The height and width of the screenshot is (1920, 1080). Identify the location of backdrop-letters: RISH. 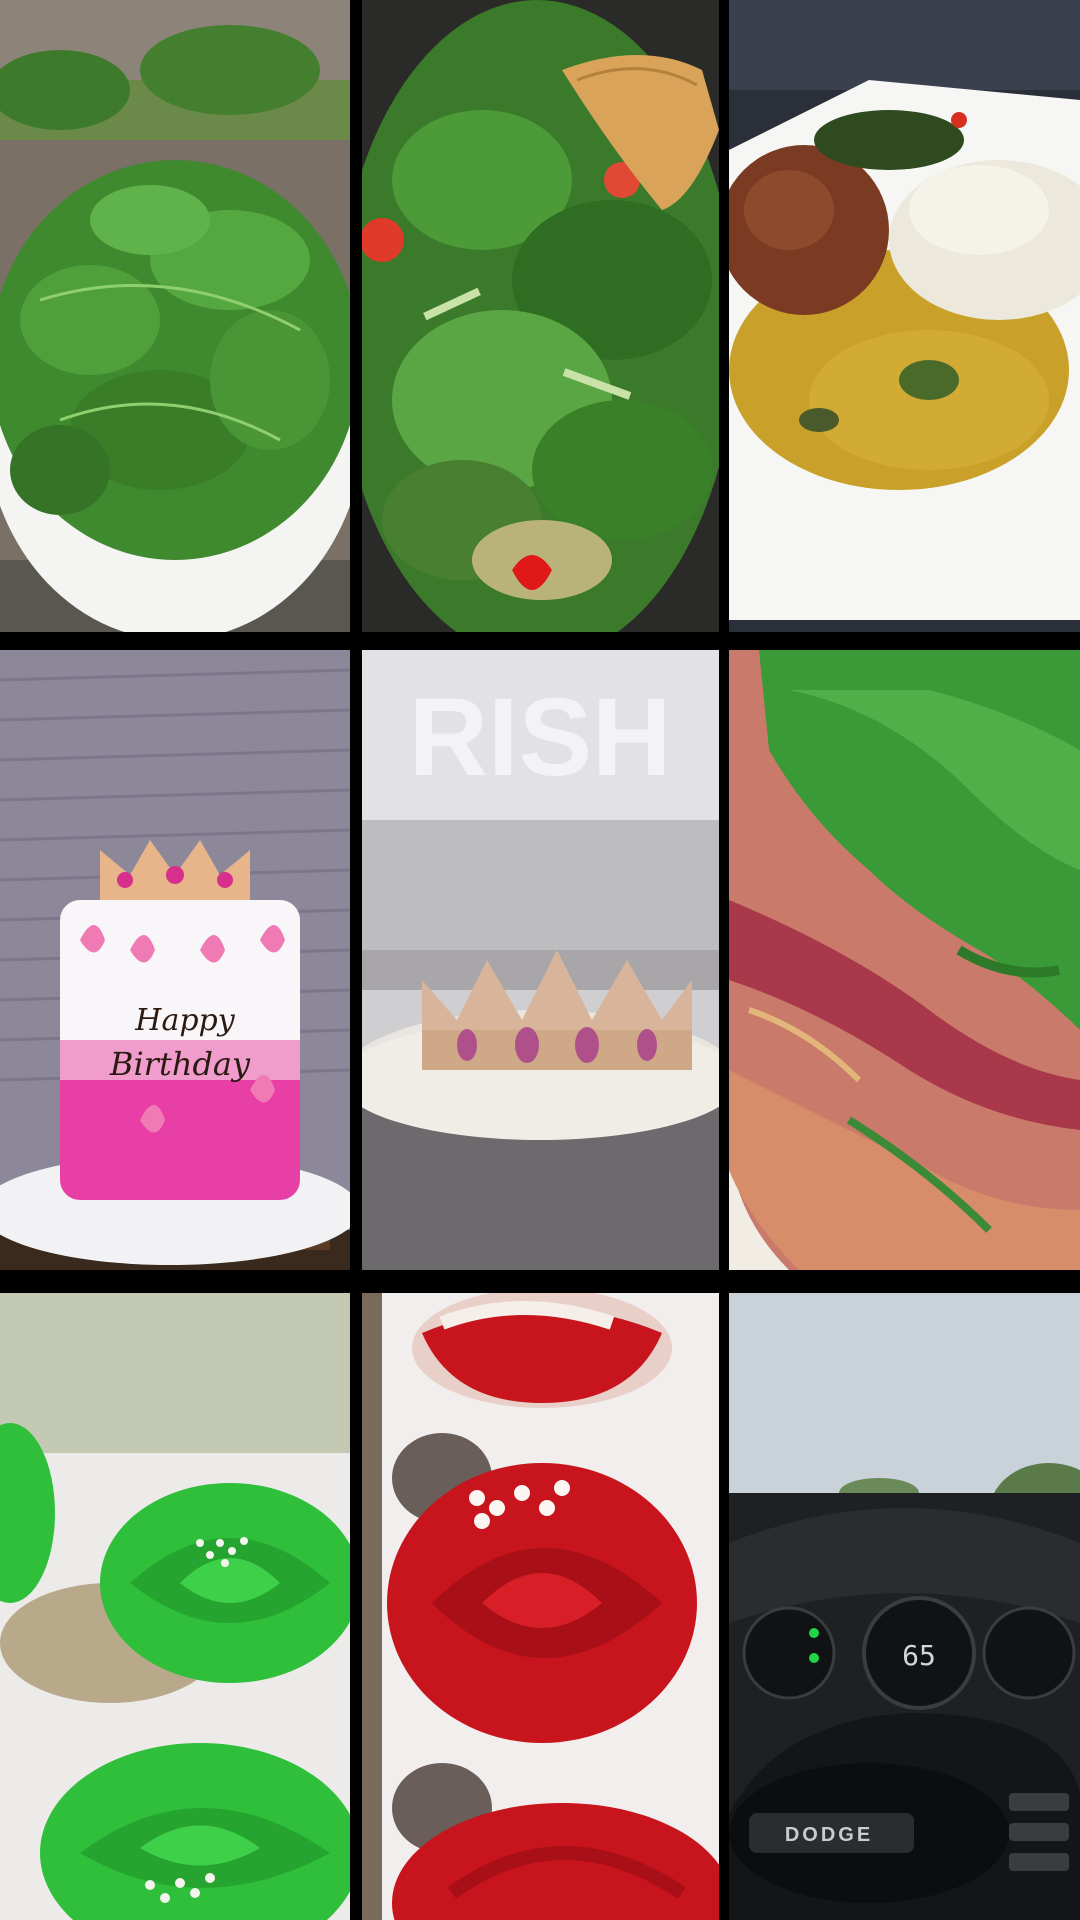
(540, 737).